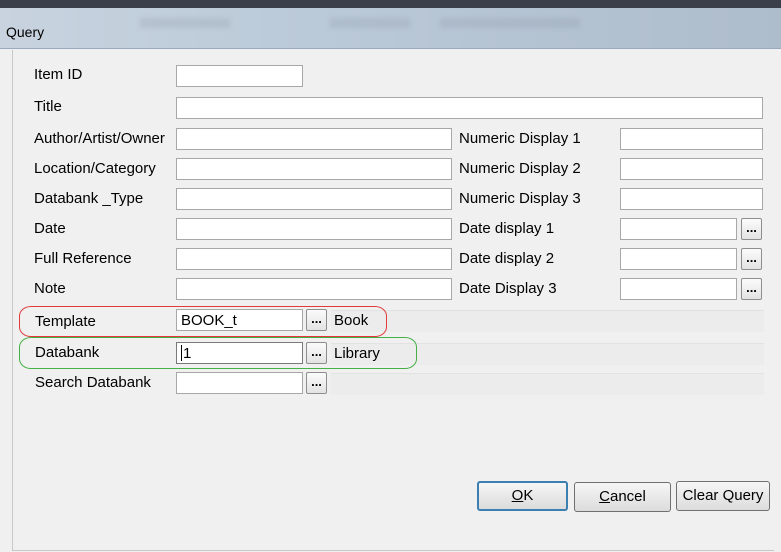  What do you see at coordinates (508, 288) in the screenshot?
I see `date-display-3-label: Date Display 3` at bounding box center [508, 288].